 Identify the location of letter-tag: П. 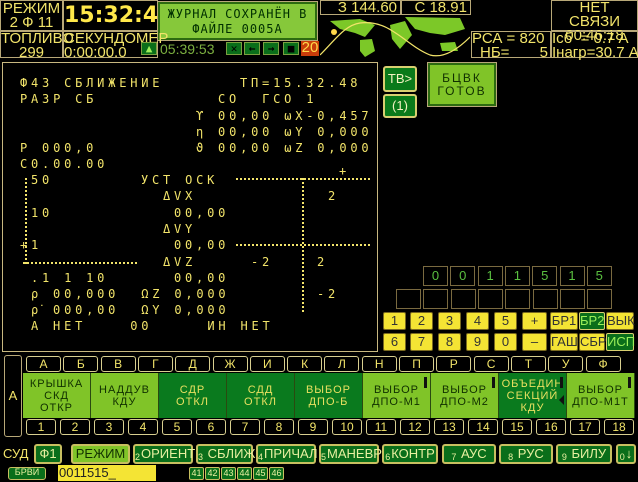
(416, 364).